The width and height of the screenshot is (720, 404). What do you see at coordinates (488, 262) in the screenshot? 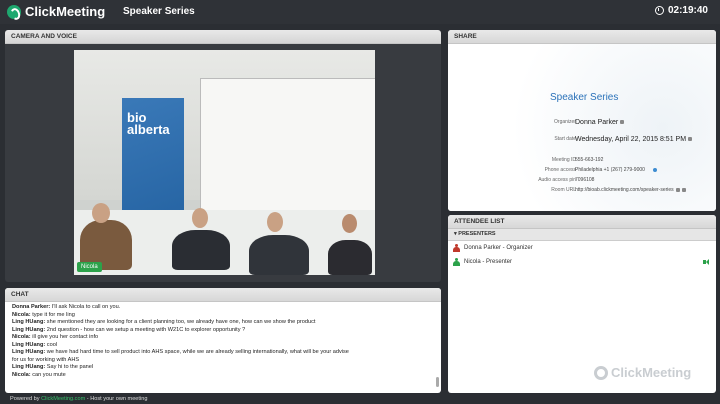
I see `attendee-name: Nicola - Presenter` at bounding box center [488, 262].